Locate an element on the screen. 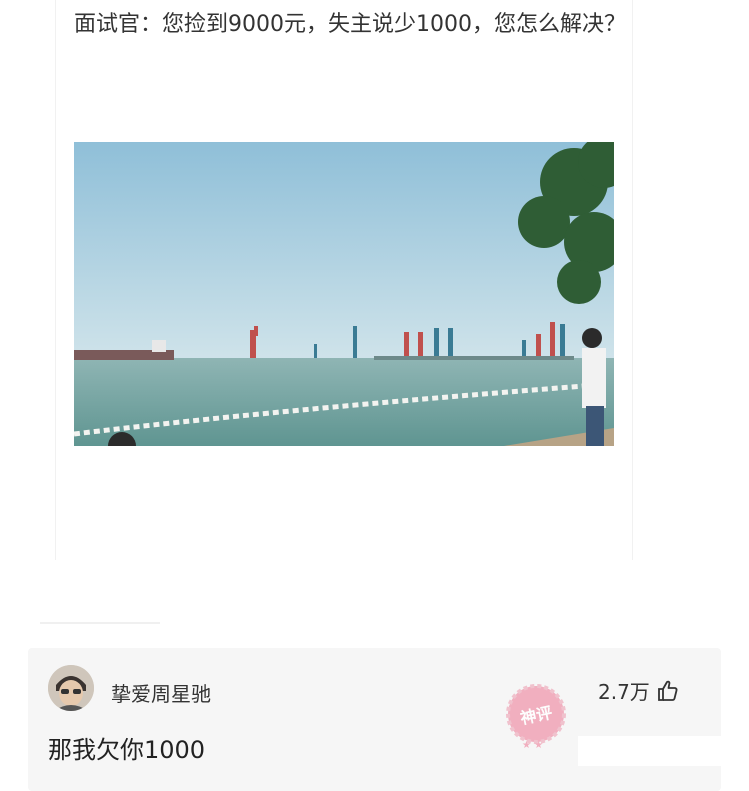  divider is located at coordinates (100, 623).